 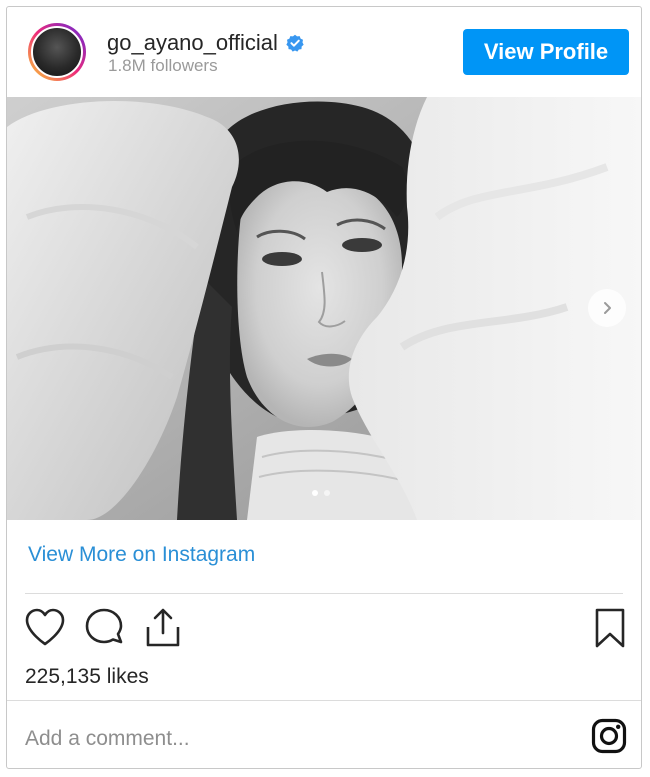 I want to click on instagram-logo-icon, so click(x=609, y=736).